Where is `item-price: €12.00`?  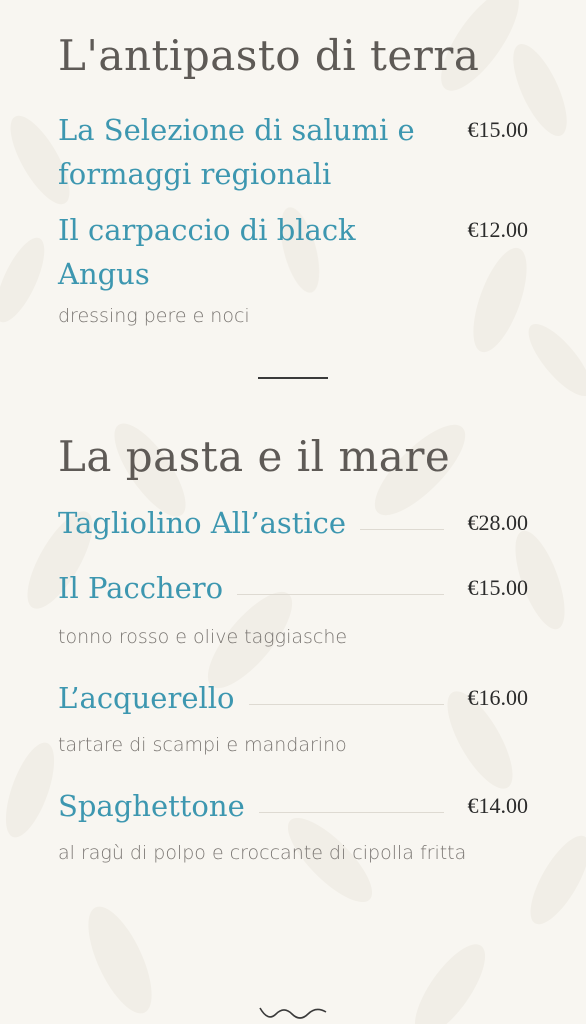
item-price: €12.00 is located at coordinates (498, 229).